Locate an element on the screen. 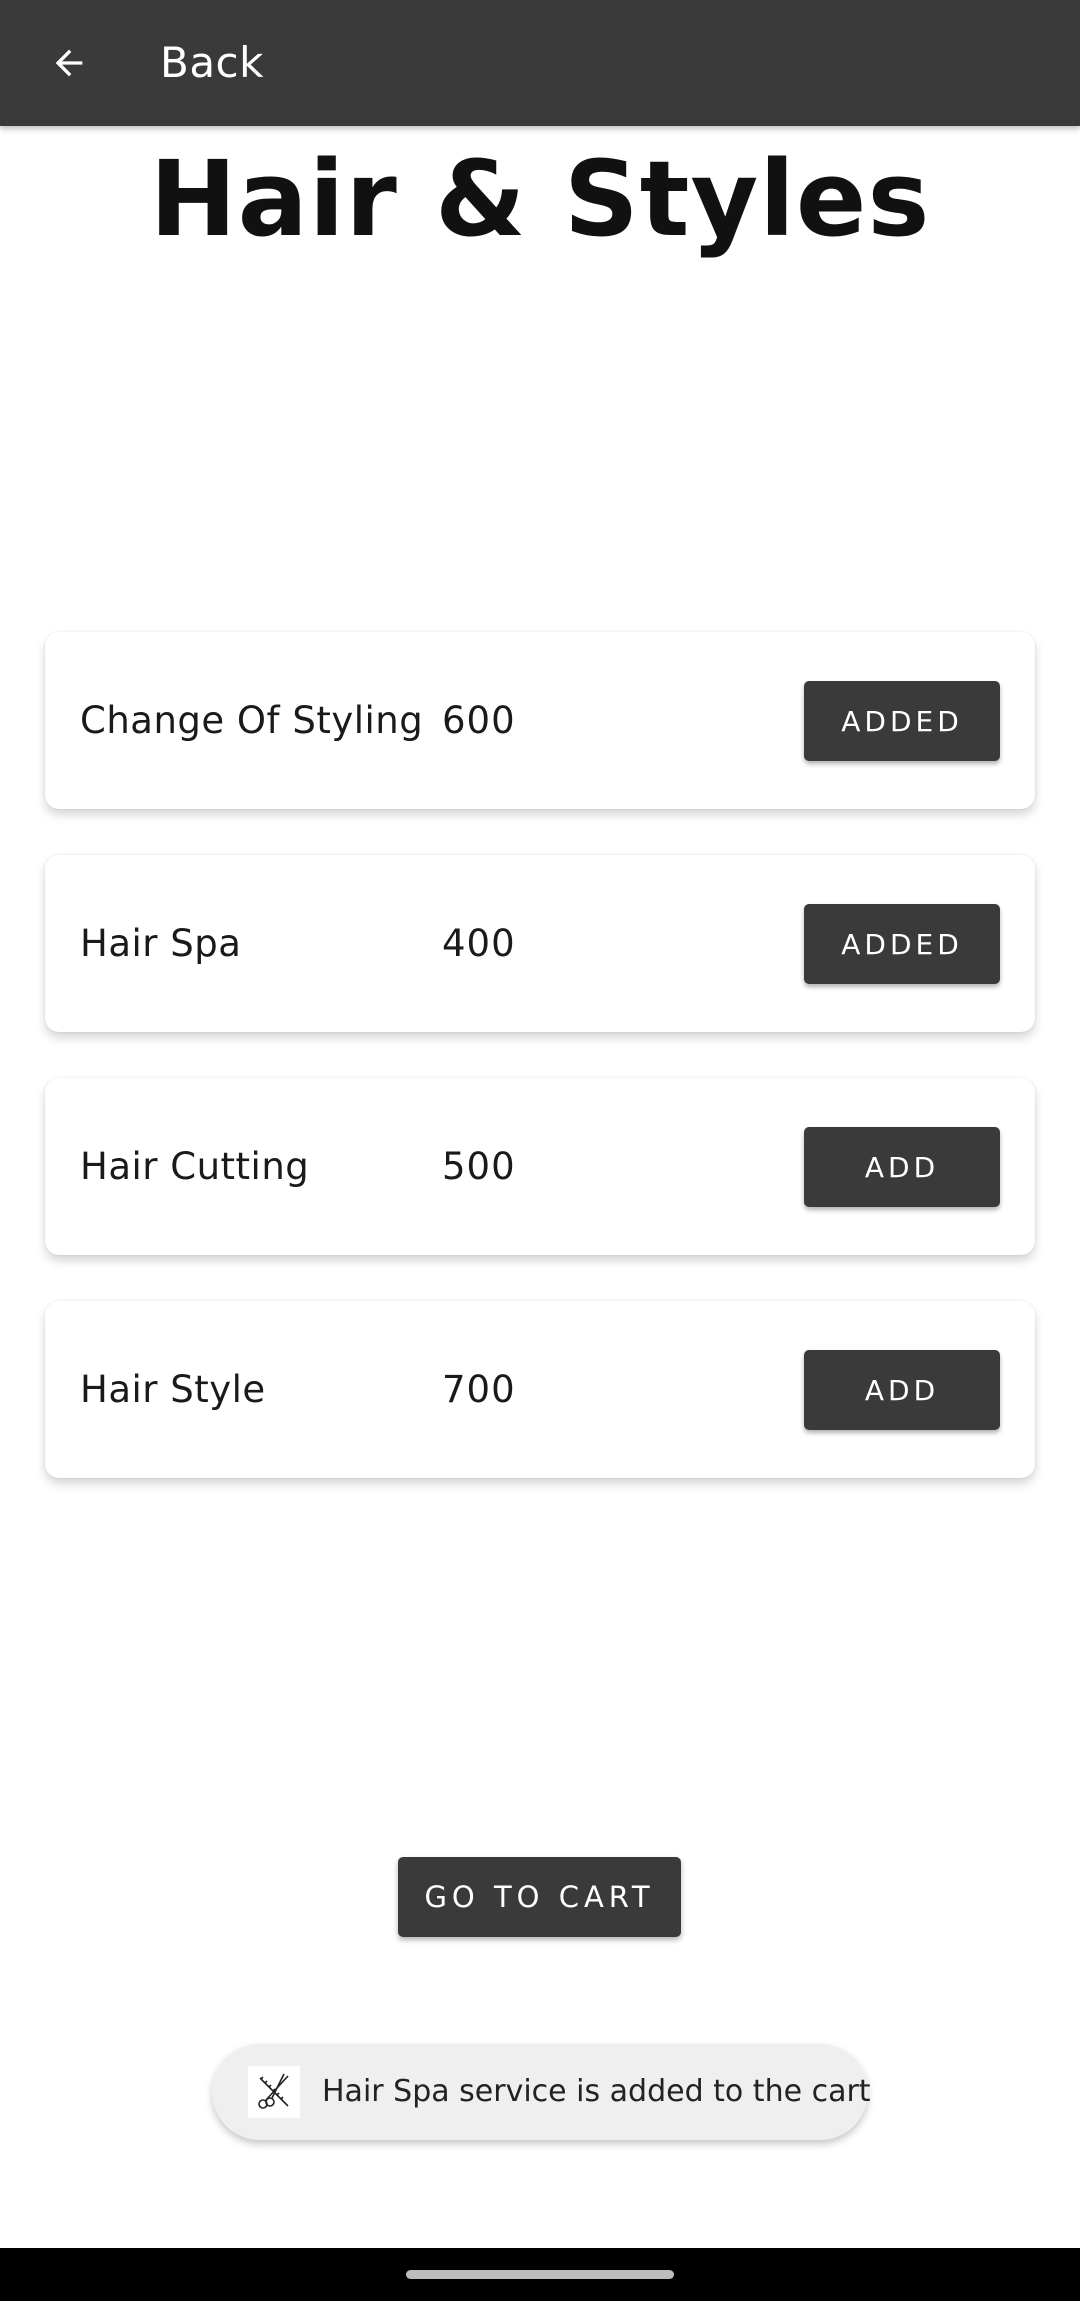 Image resolution: width=1080 pixels, height=2301 pixels. back-label: Back is located at coordinates (212, 63).